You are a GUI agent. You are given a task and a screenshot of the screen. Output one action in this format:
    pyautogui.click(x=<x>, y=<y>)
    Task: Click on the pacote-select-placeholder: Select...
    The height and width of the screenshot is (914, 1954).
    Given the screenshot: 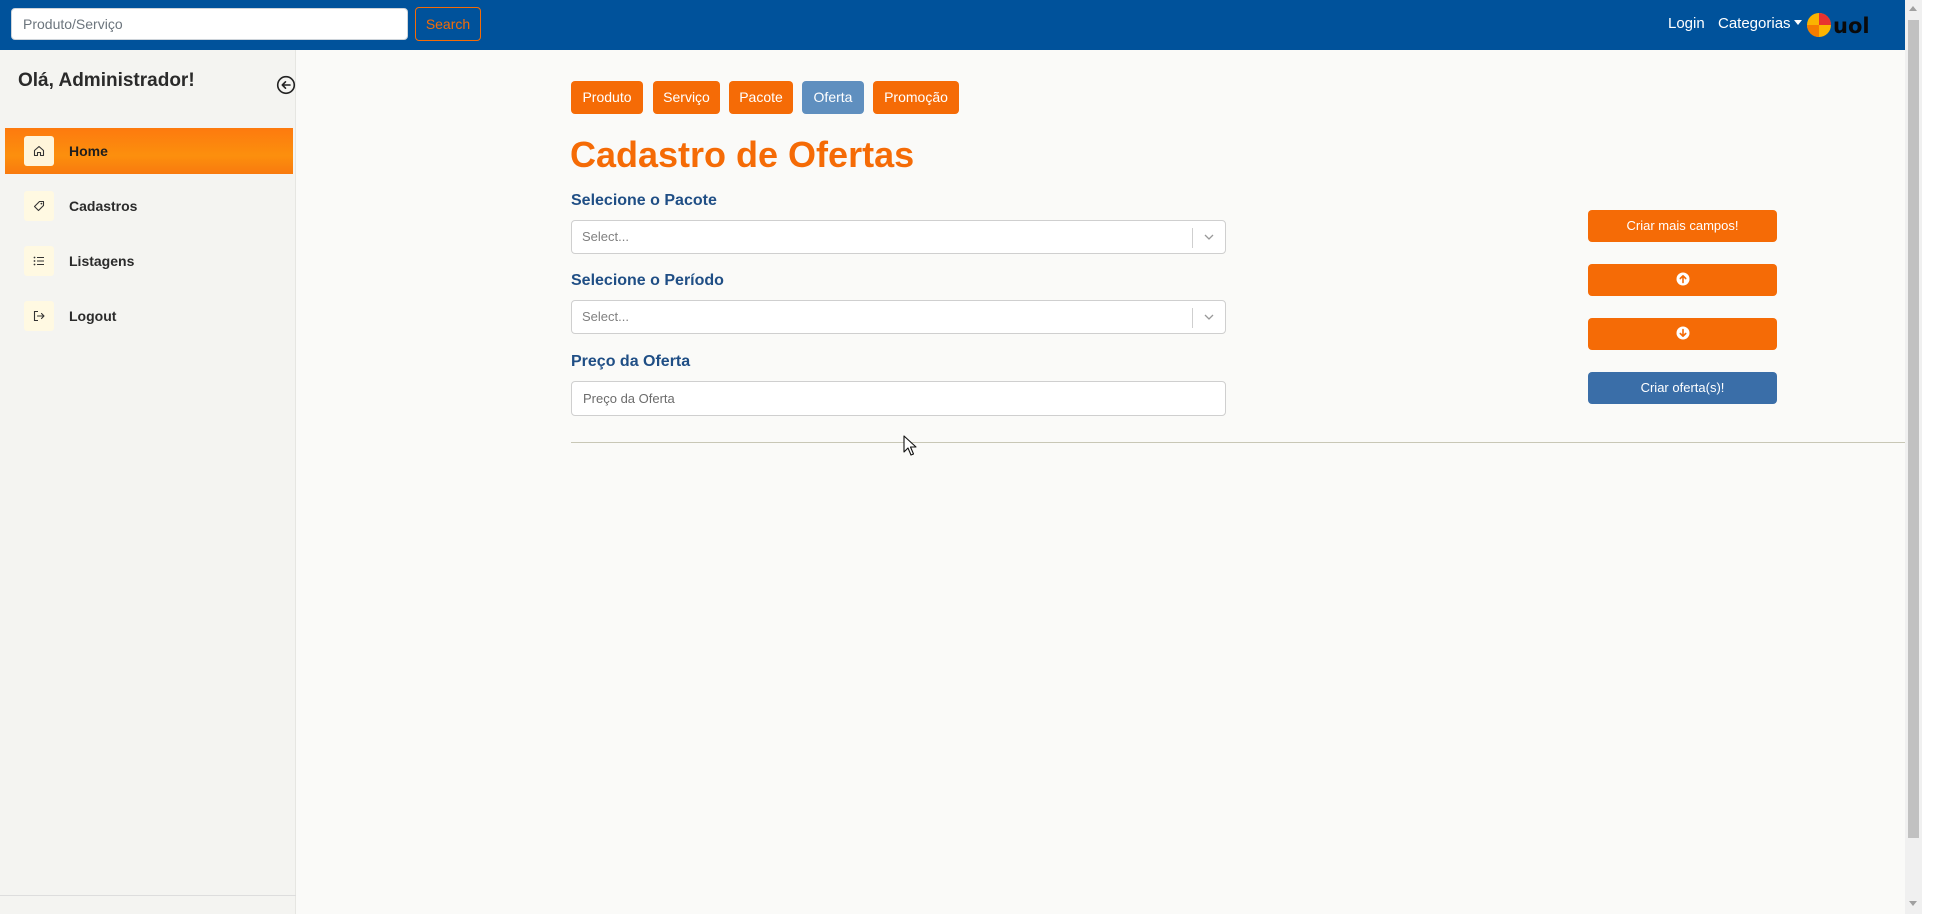 What is the action you would take?
    pyautogui.click(x=605, y=236)
    